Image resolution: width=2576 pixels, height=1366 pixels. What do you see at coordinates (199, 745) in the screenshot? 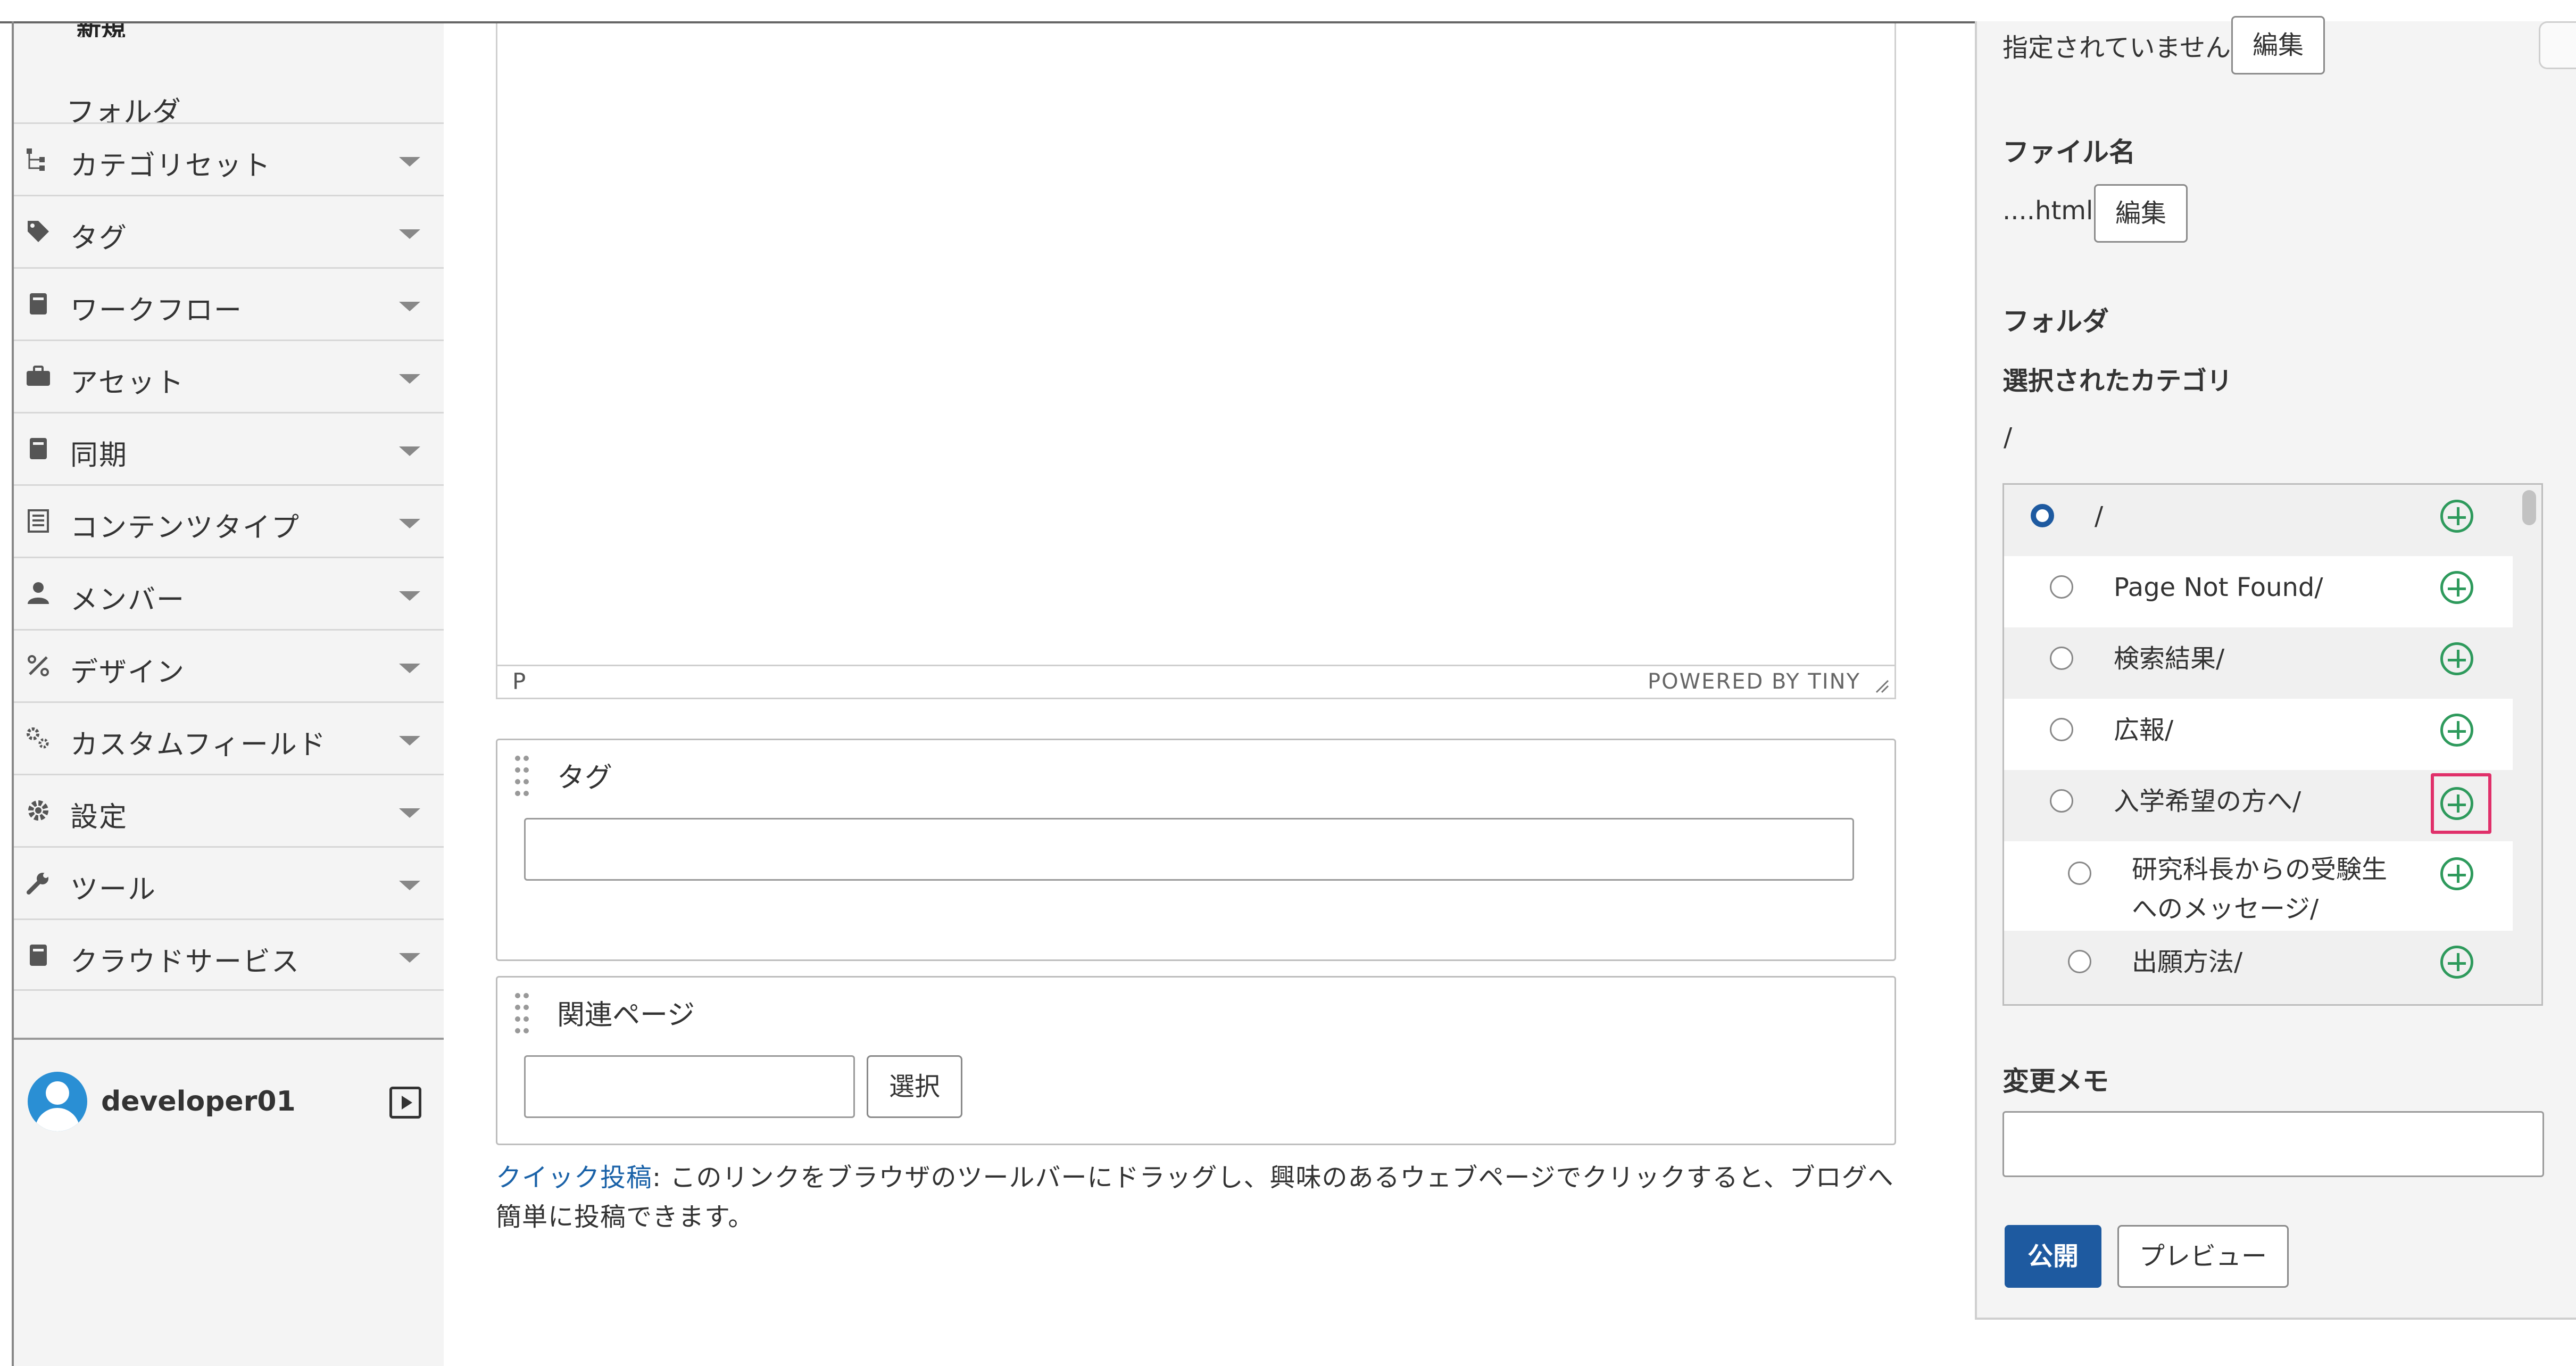
I see `sidebar-item-label: カスタムフィールド` at bounding box center [199, 745].